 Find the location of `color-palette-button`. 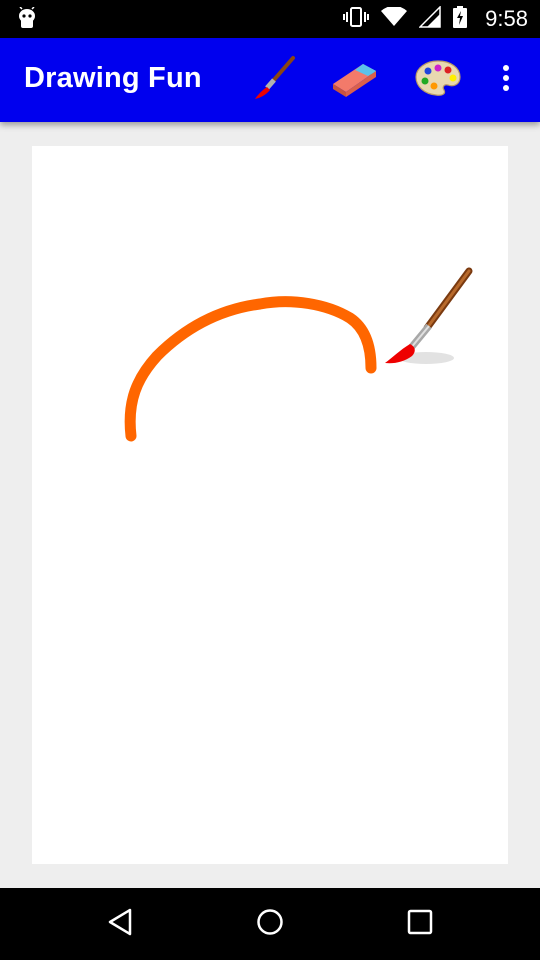

color-palette-button is located at coordinates (438, 80).